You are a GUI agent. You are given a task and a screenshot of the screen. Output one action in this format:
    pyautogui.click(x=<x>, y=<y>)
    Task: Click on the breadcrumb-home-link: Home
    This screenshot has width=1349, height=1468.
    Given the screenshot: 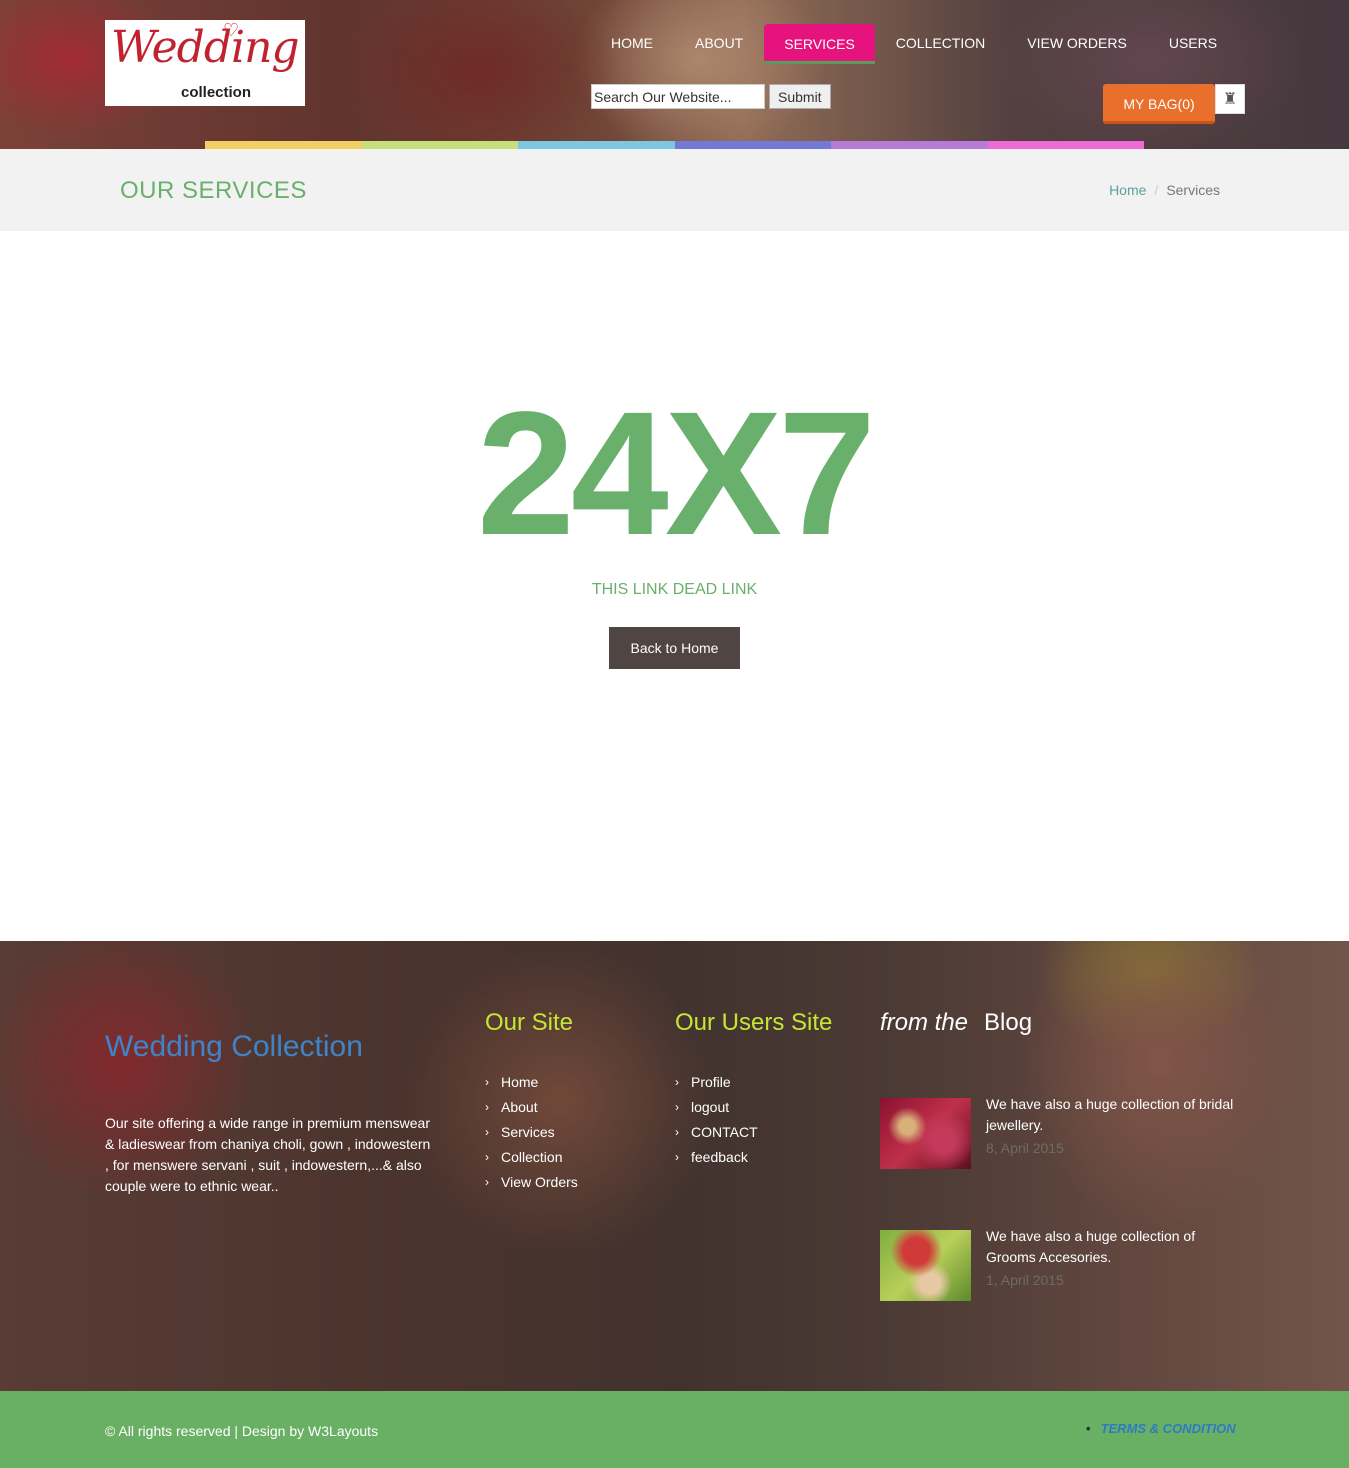 What is the action you would take?
    pyautogui.click(x=1127, y=190)
    